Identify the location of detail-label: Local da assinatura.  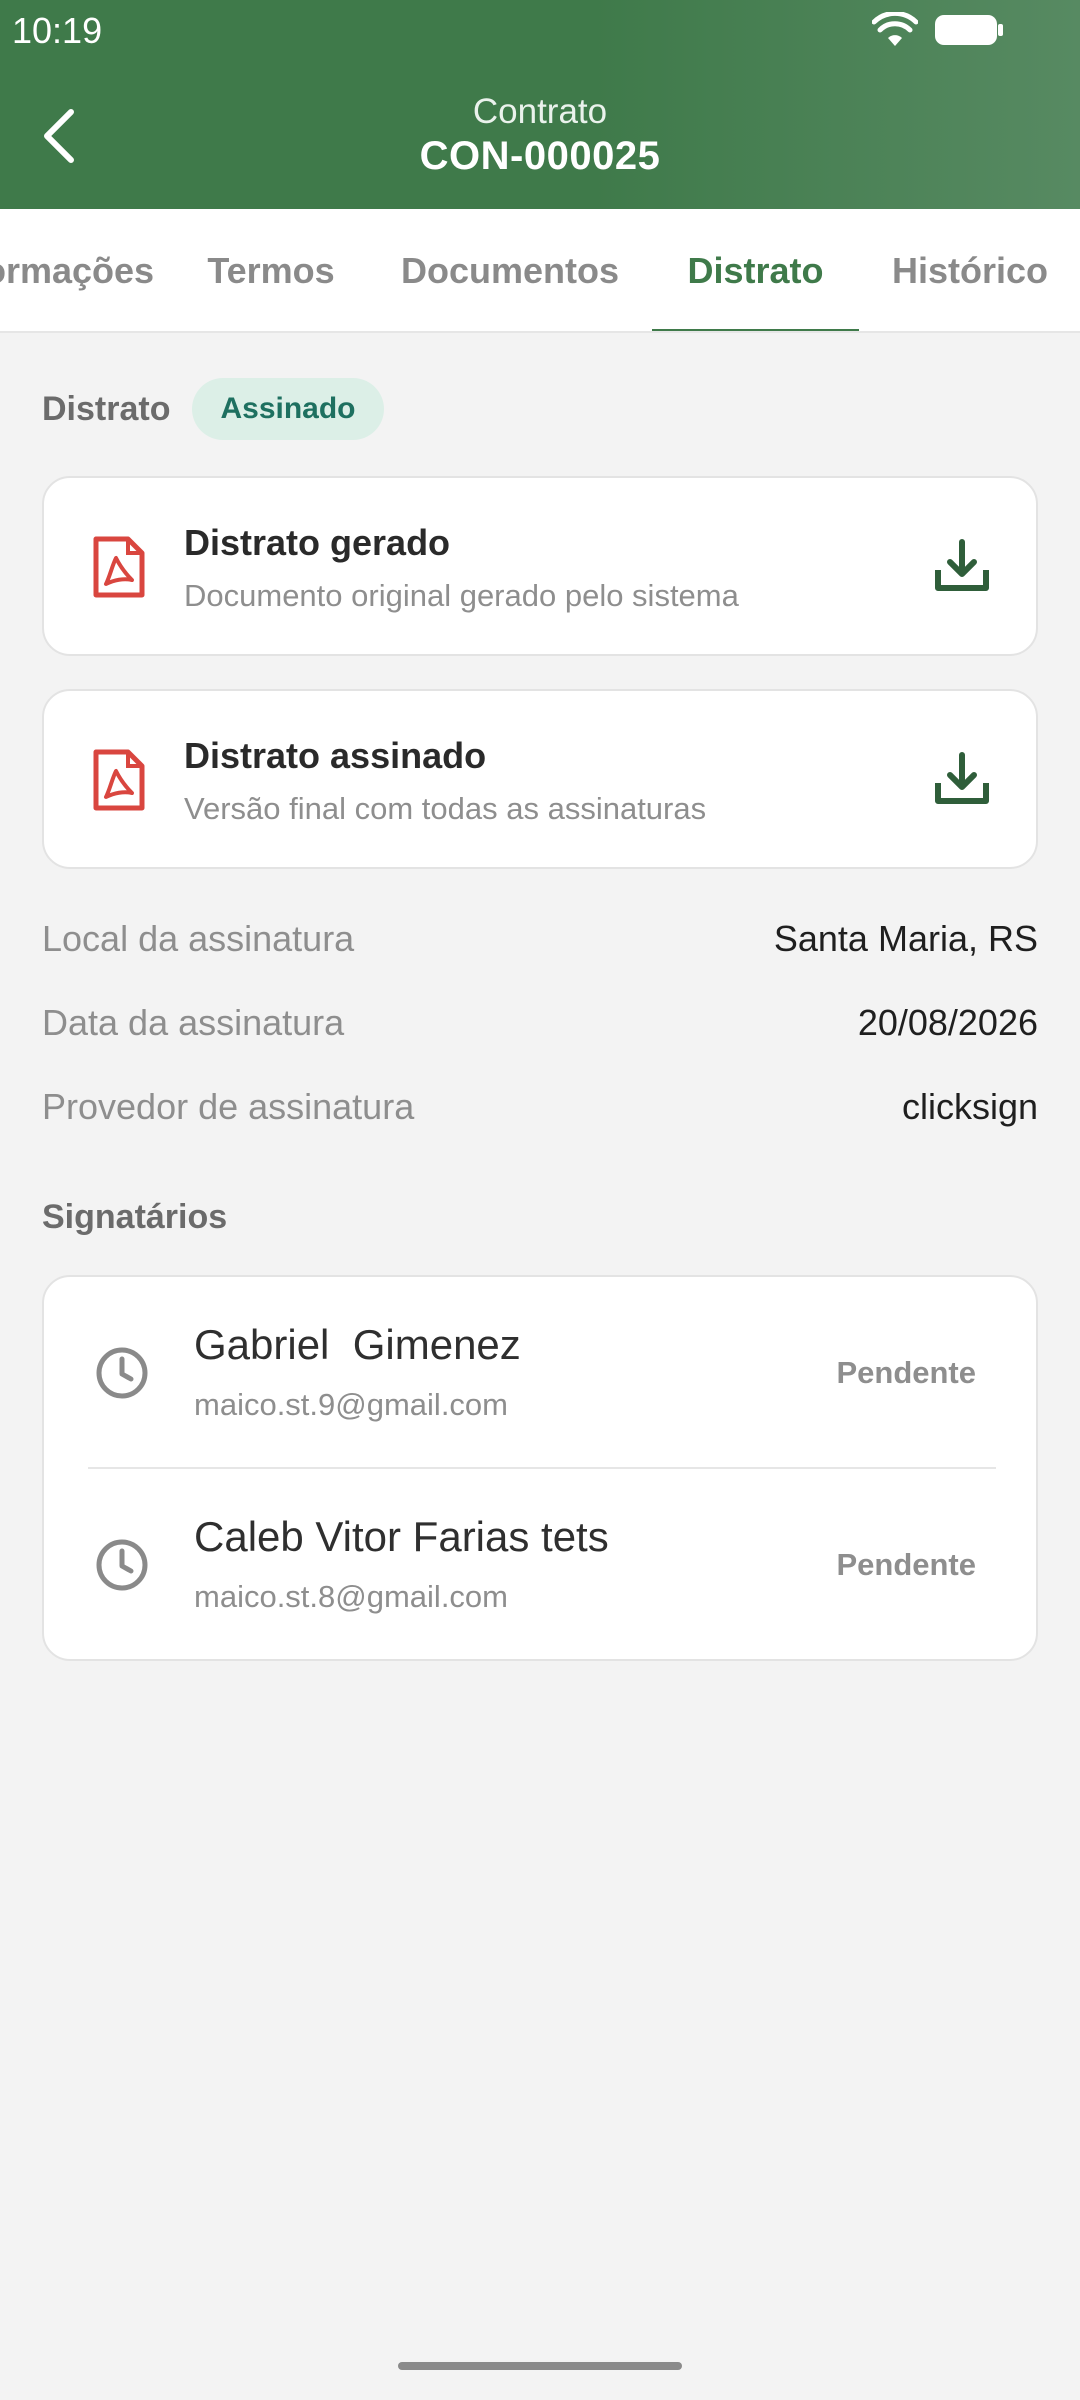
(198, 938).